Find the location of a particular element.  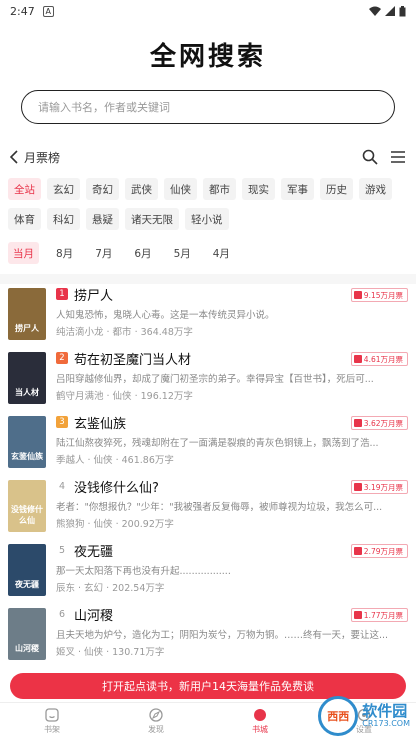

category-chip: 军事 is located at coordinates (297, 189).